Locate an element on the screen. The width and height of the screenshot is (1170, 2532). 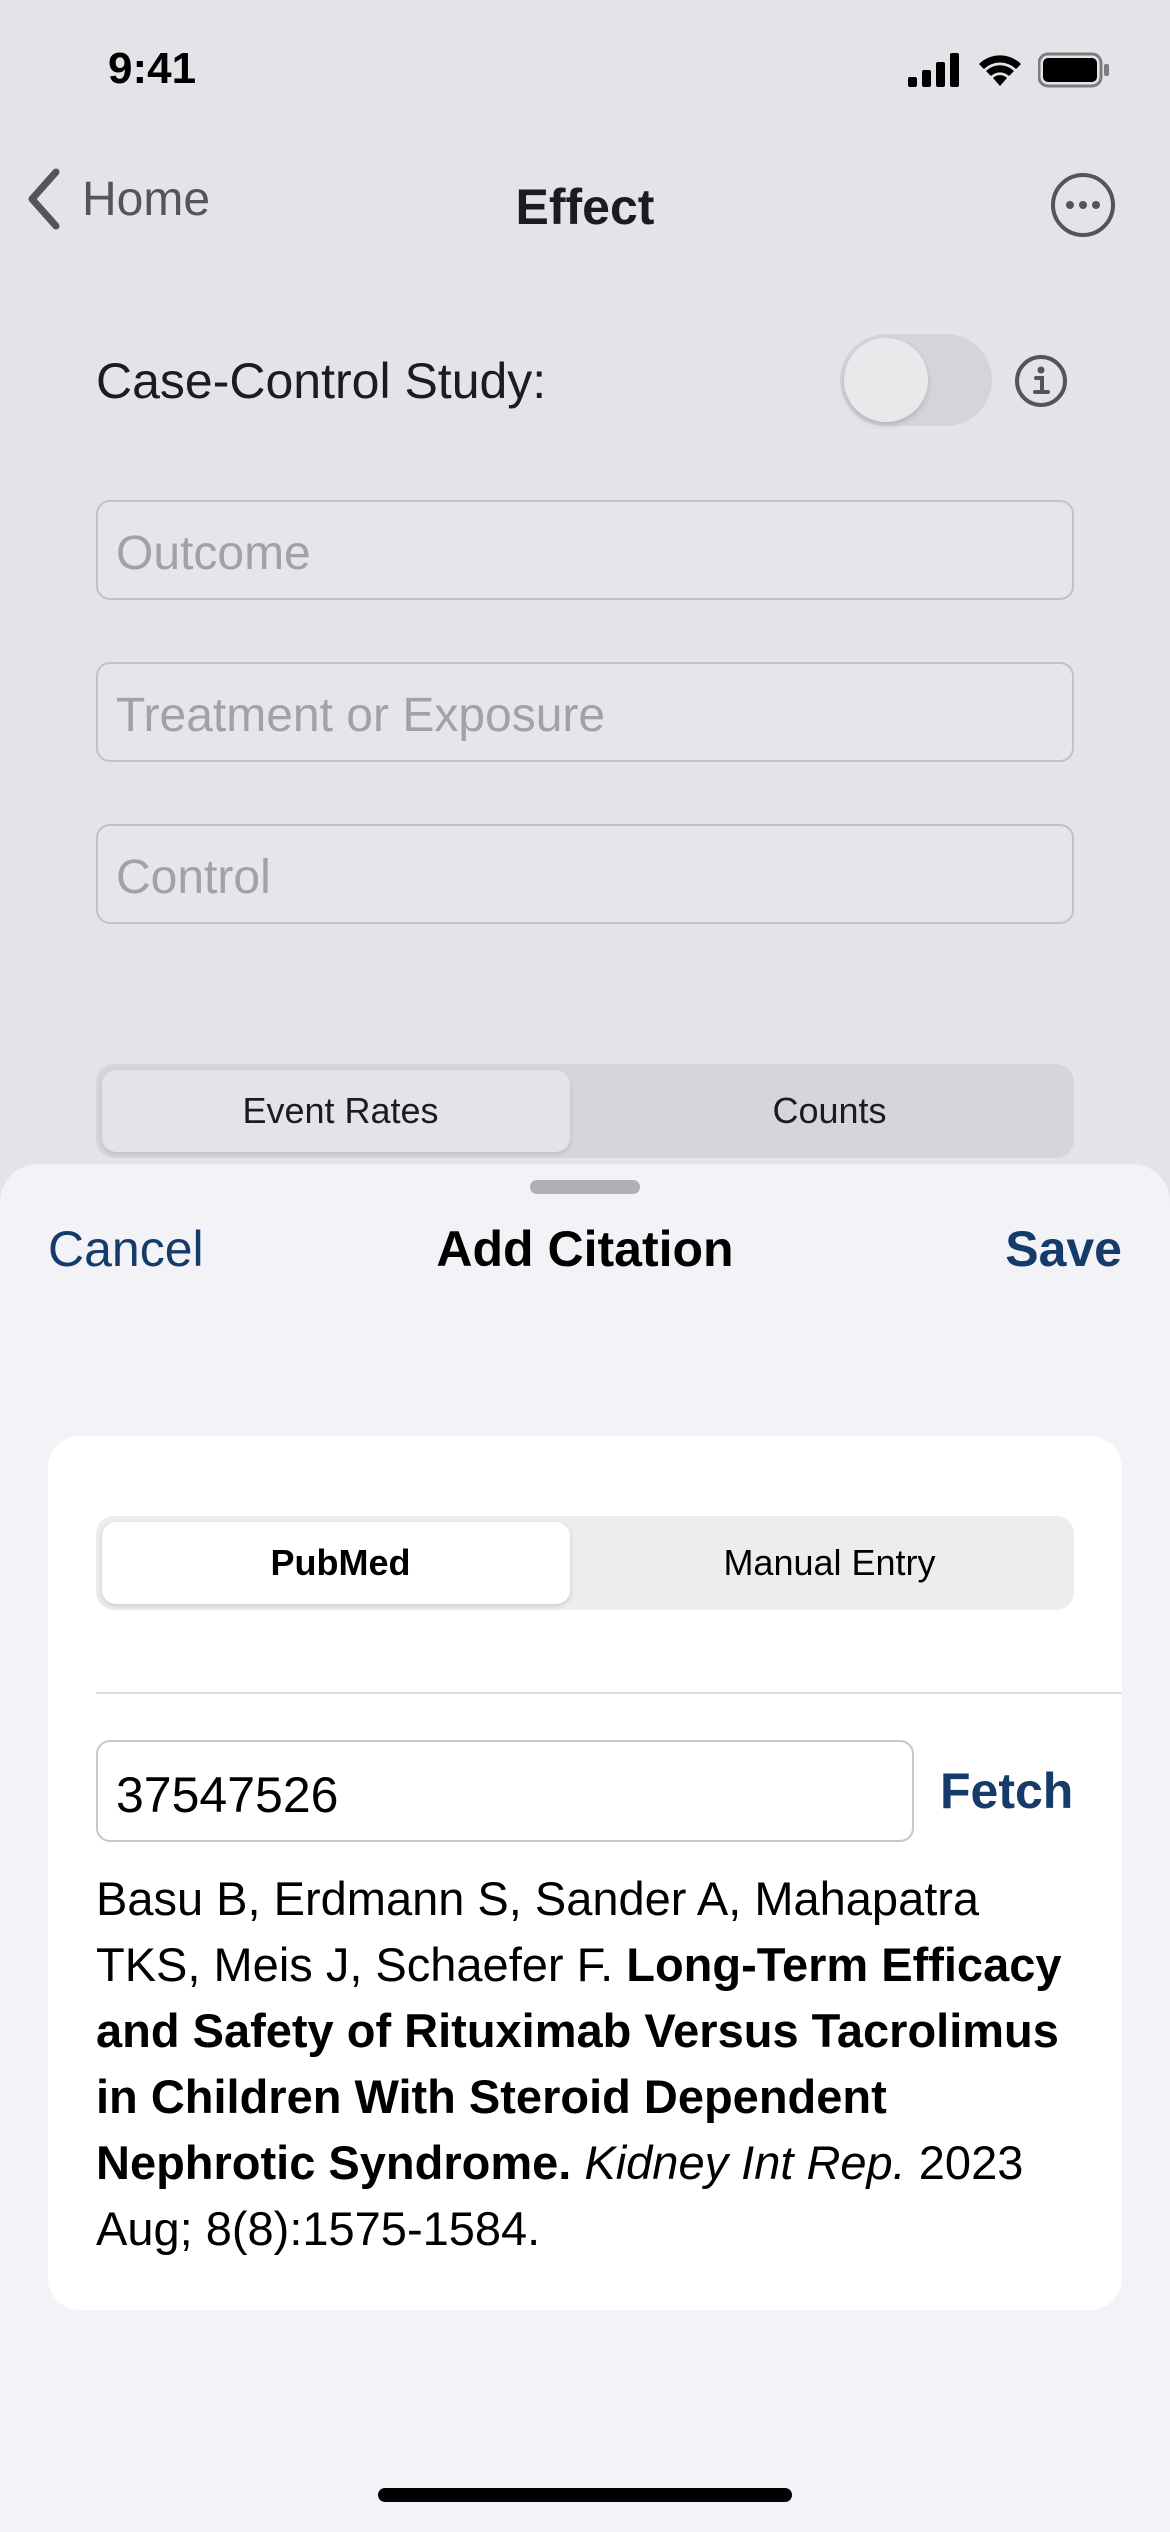
save-button: Save is located at coordinates (1063, 1249).